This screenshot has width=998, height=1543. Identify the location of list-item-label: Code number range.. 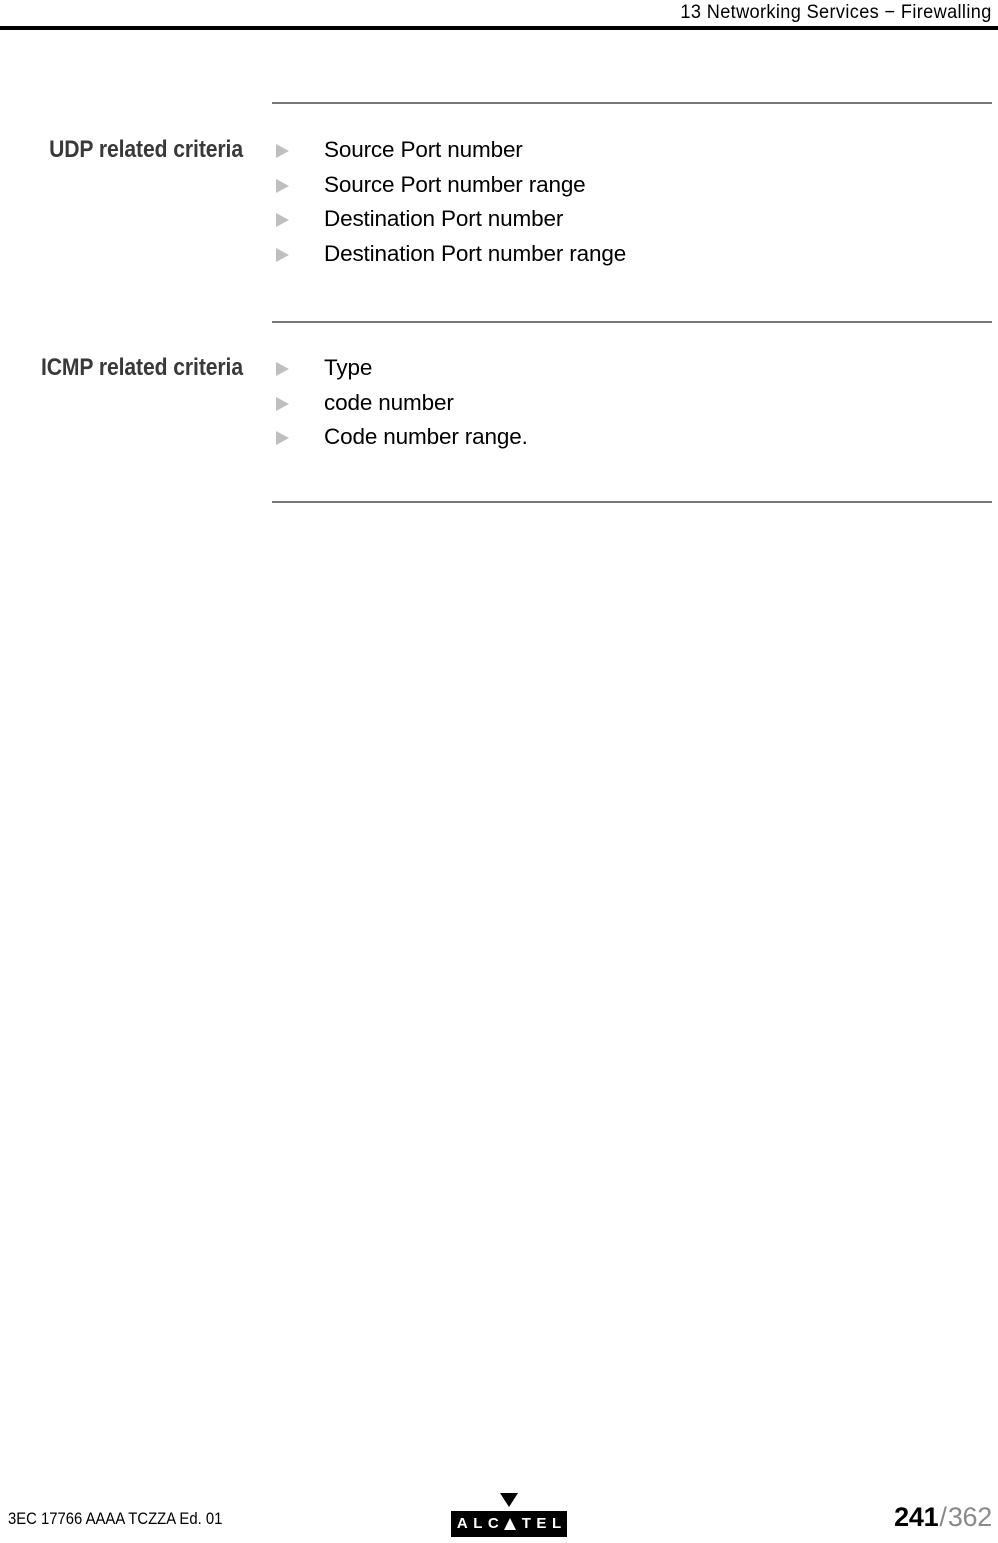
(426, 436).